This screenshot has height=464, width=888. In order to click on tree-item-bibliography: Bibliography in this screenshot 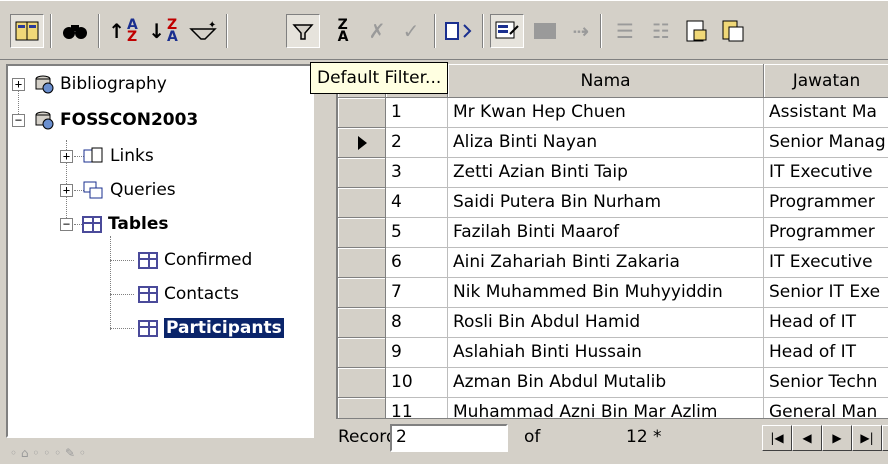, I will do `click(99, 84)`.